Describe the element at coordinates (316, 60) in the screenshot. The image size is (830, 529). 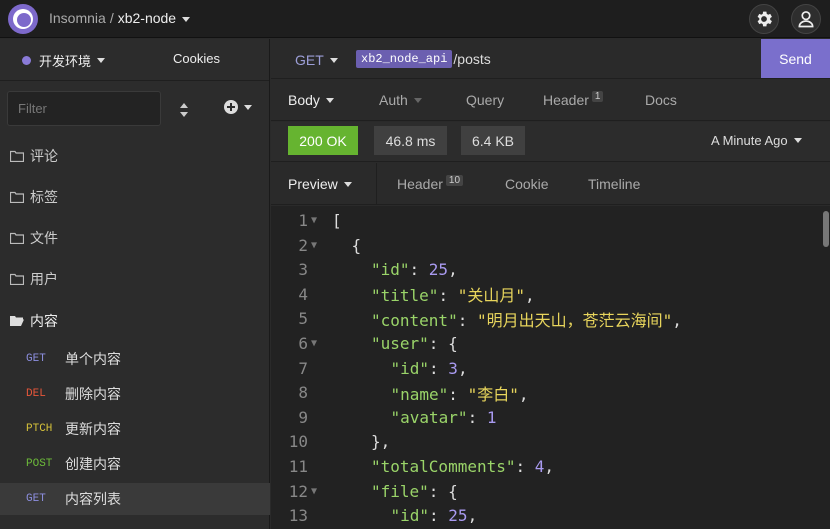
I see `method-selector: GET` at that location.